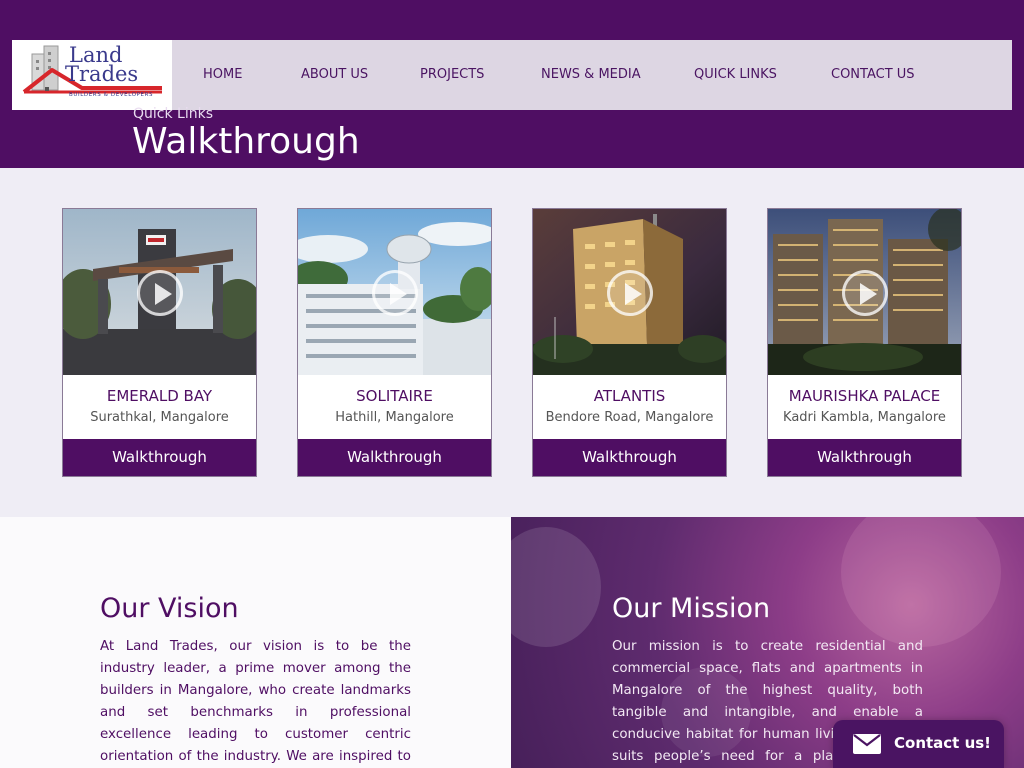 The width and height of the screenshot is (1024, 768). Describe the element at coordinates (691, 608) in the screenshot. I see `mission-title: Our Mission` at that location.